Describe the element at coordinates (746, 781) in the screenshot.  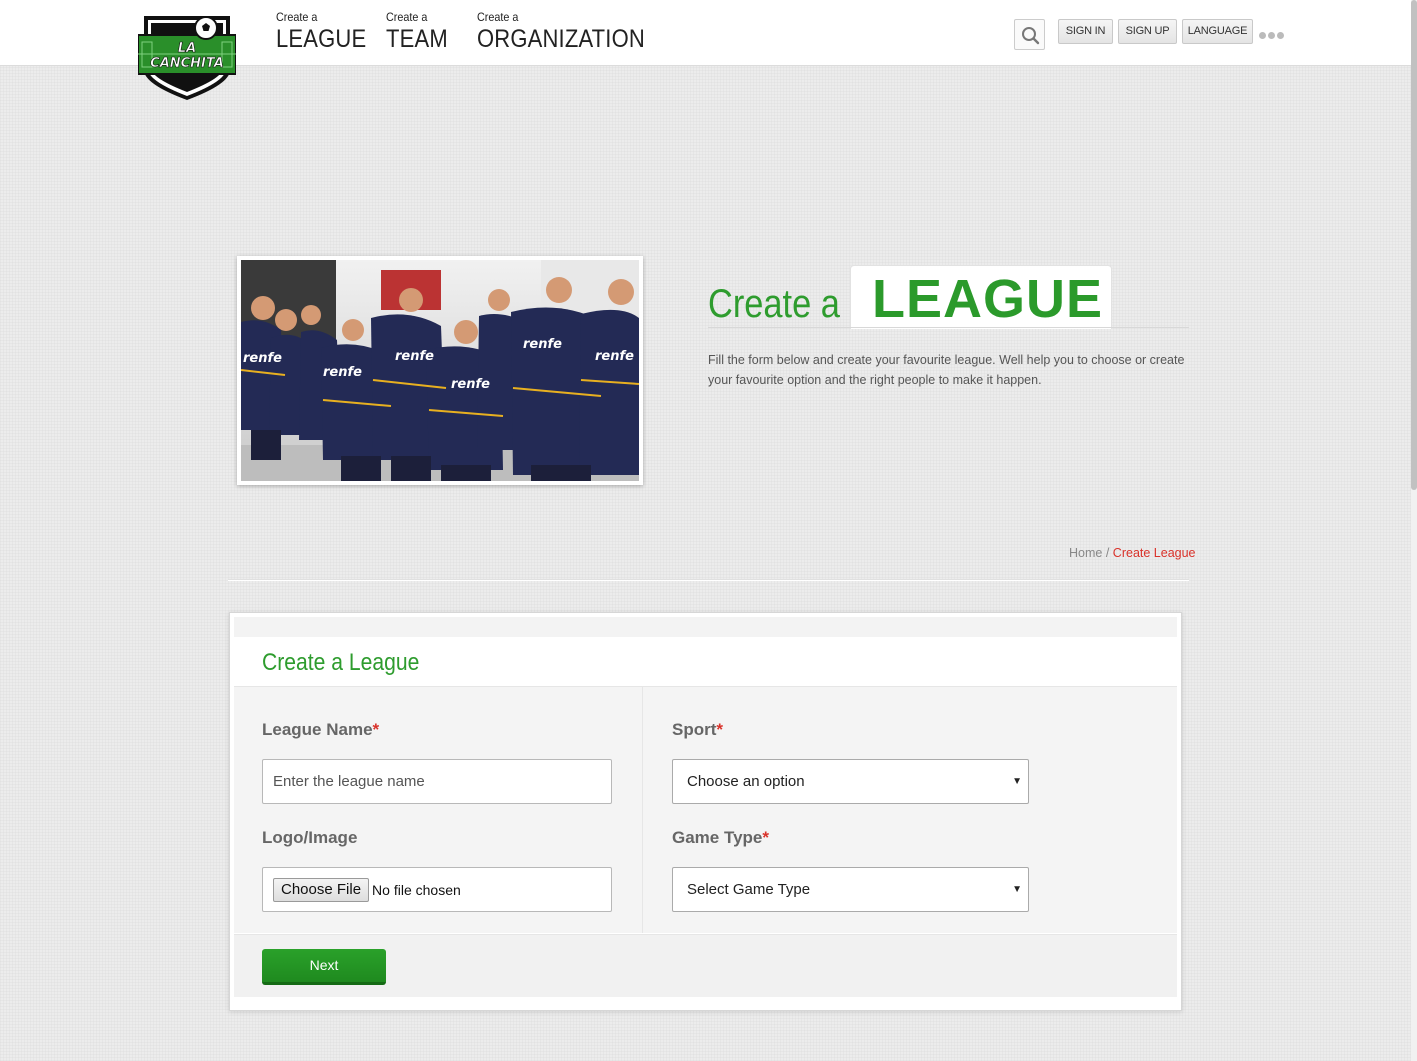
I see `sport-selected-value: Choose an option` at that location.